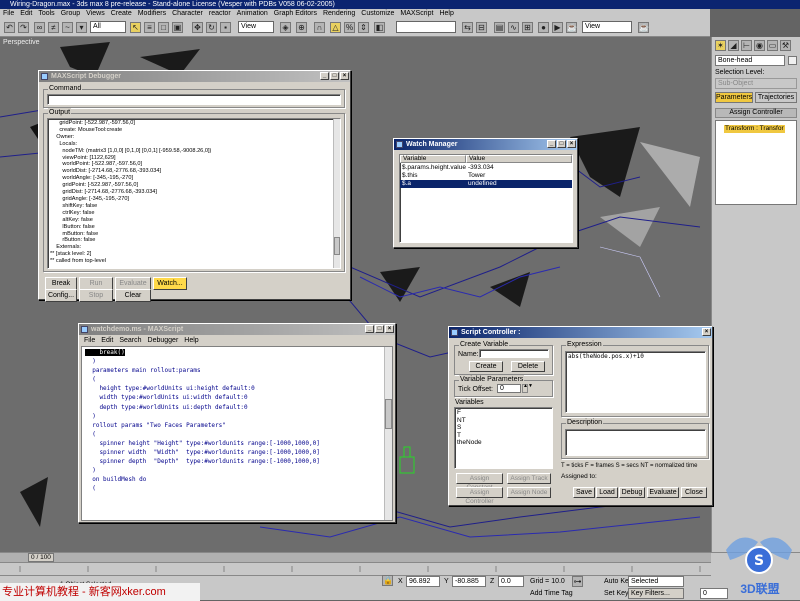 The image size is (800, 601). I want to click on render-last-icon: ☕, so click(643, 27).